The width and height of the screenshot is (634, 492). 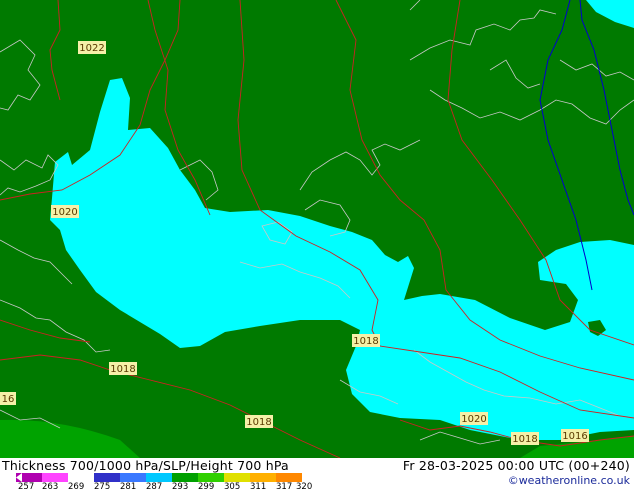 I want to click on pressure-label-1020-south: 1020, so click(x=474, y=418).